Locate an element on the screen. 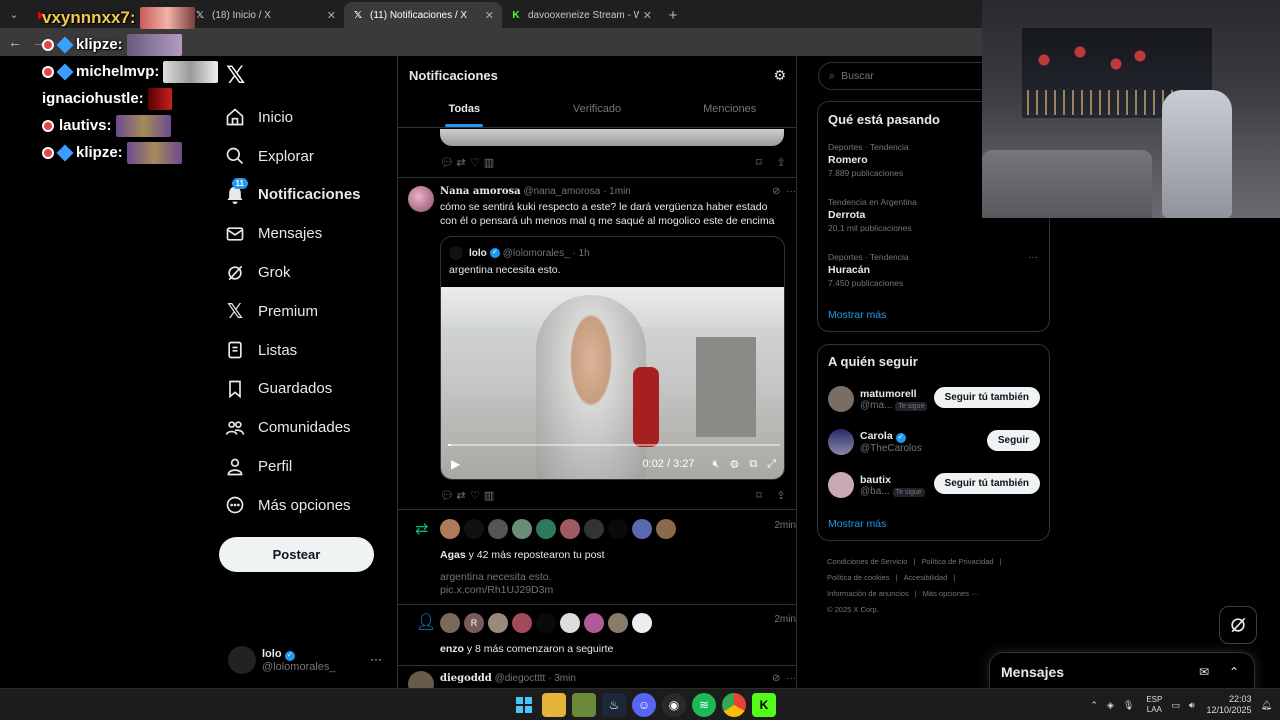  language-indicator: ESP LAA is located at coordinates (1154, 705).